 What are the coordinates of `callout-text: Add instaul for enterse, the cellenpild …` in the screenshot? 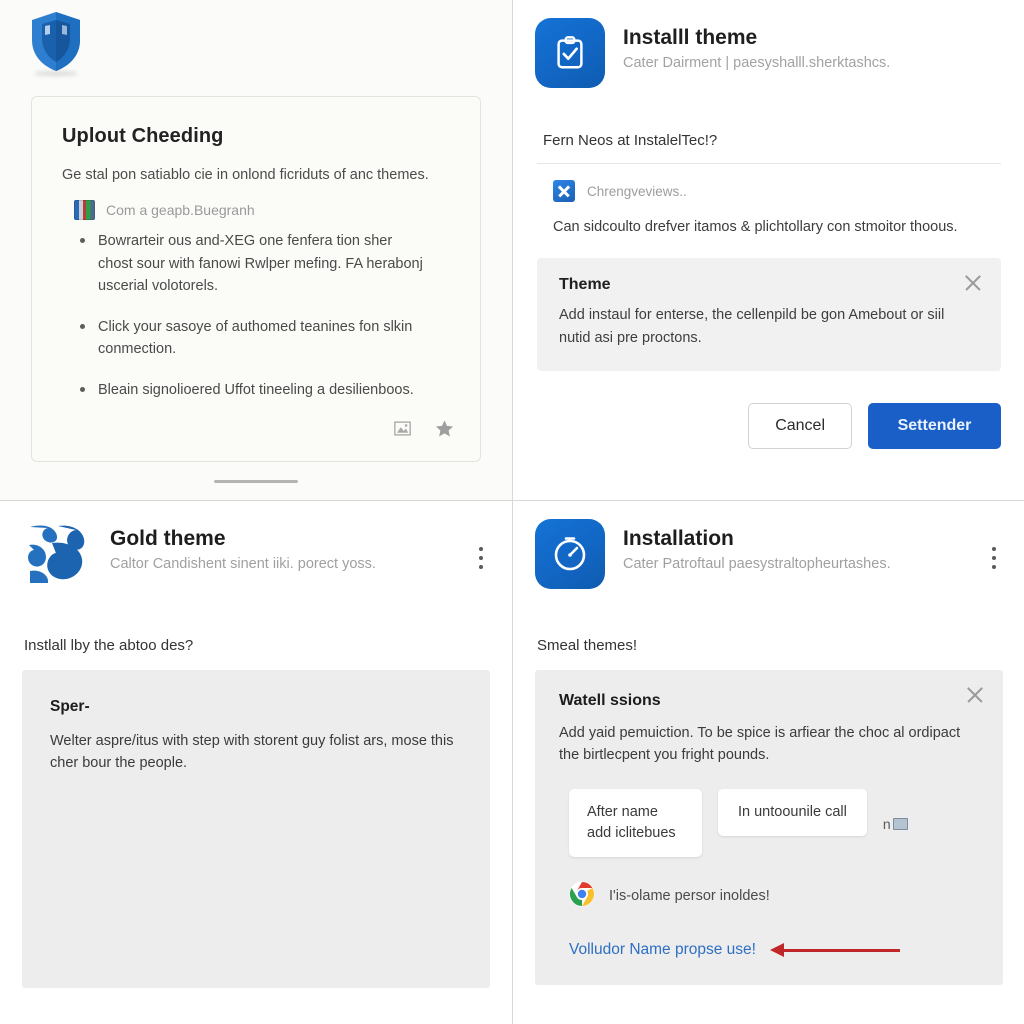 It's located at (752, 326).